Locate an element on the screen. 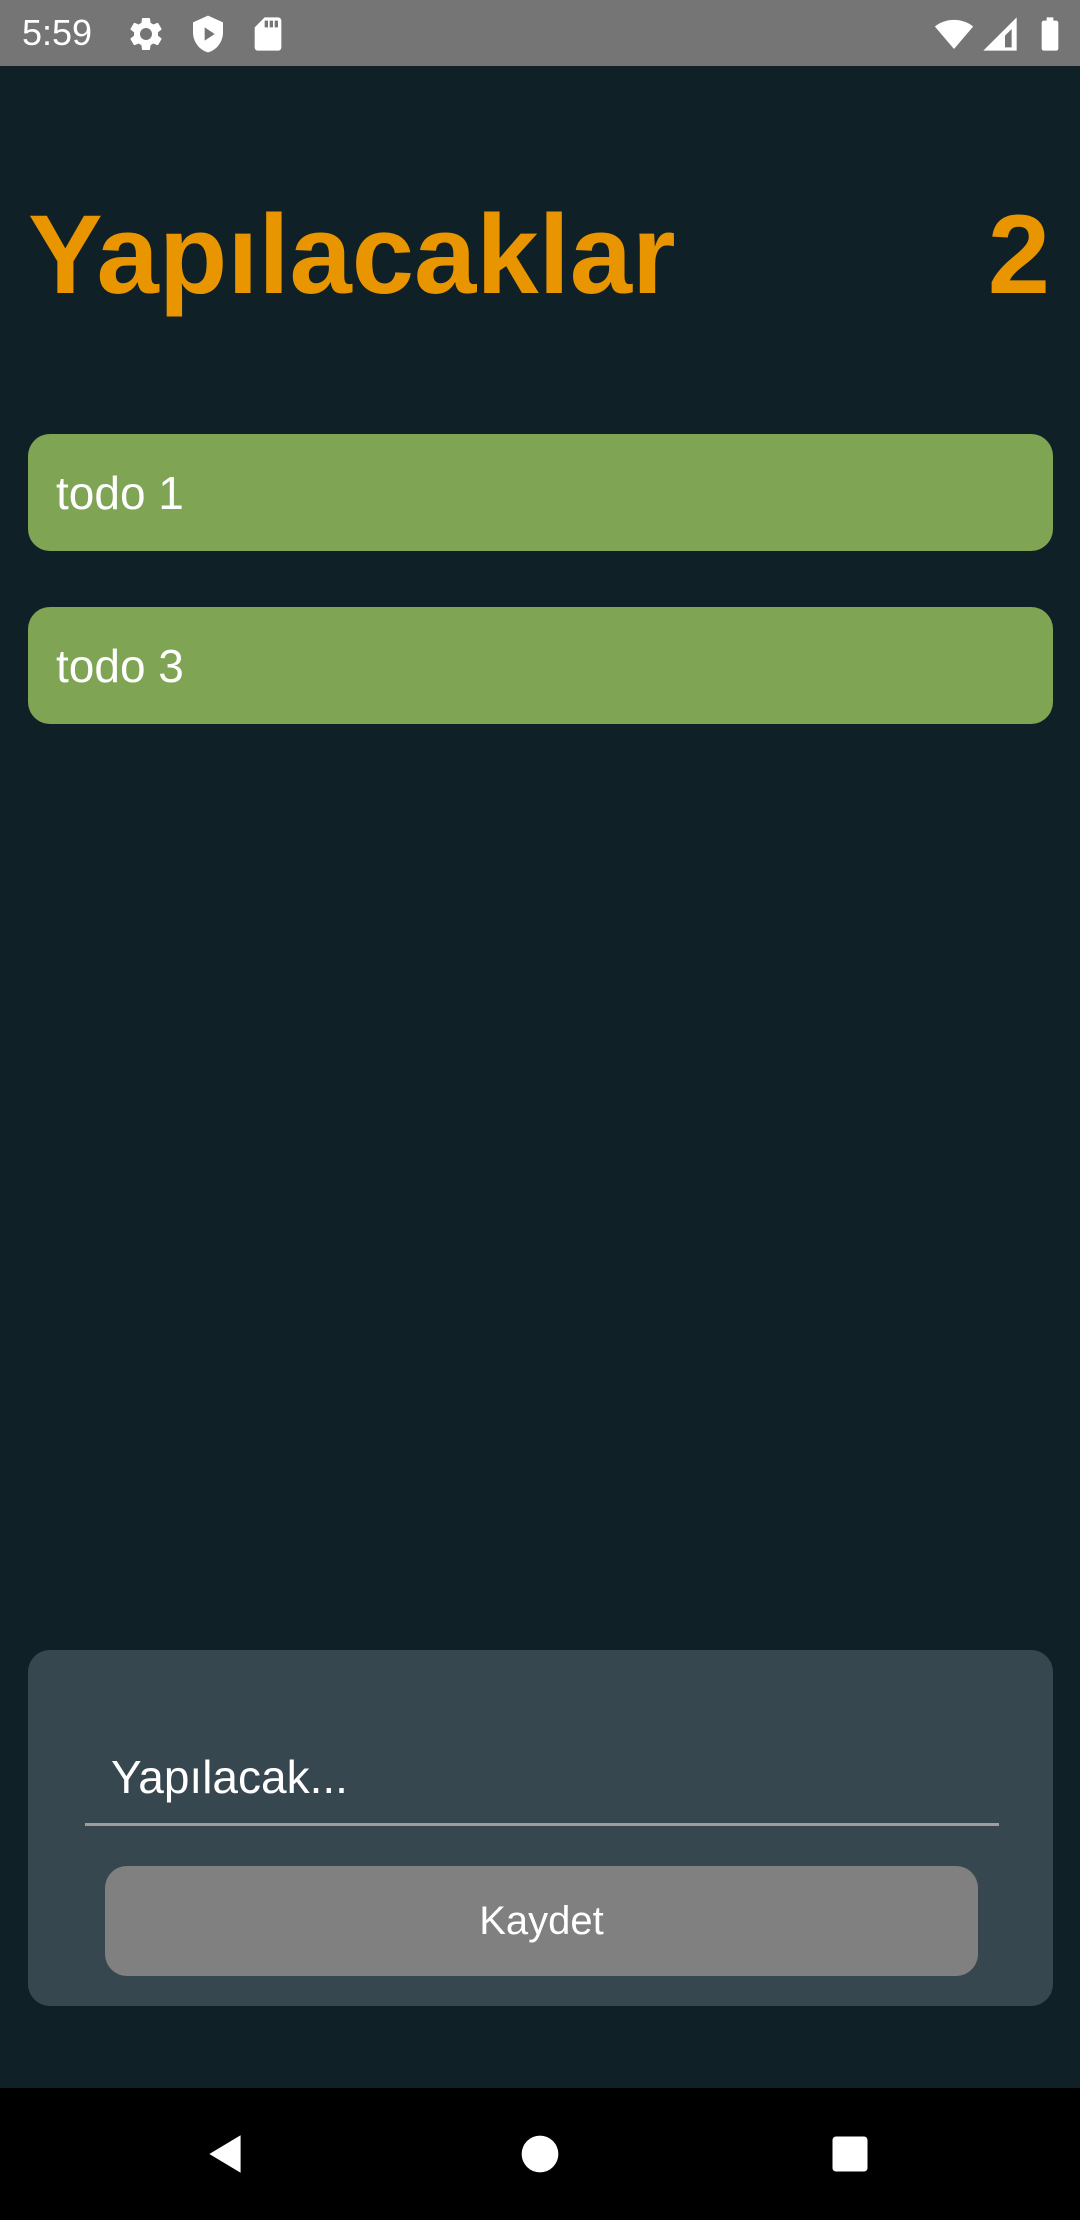 The height and width of the screenshot is (2220, 1080). status-bar: 5:59 is located at coordinates (540, 33).